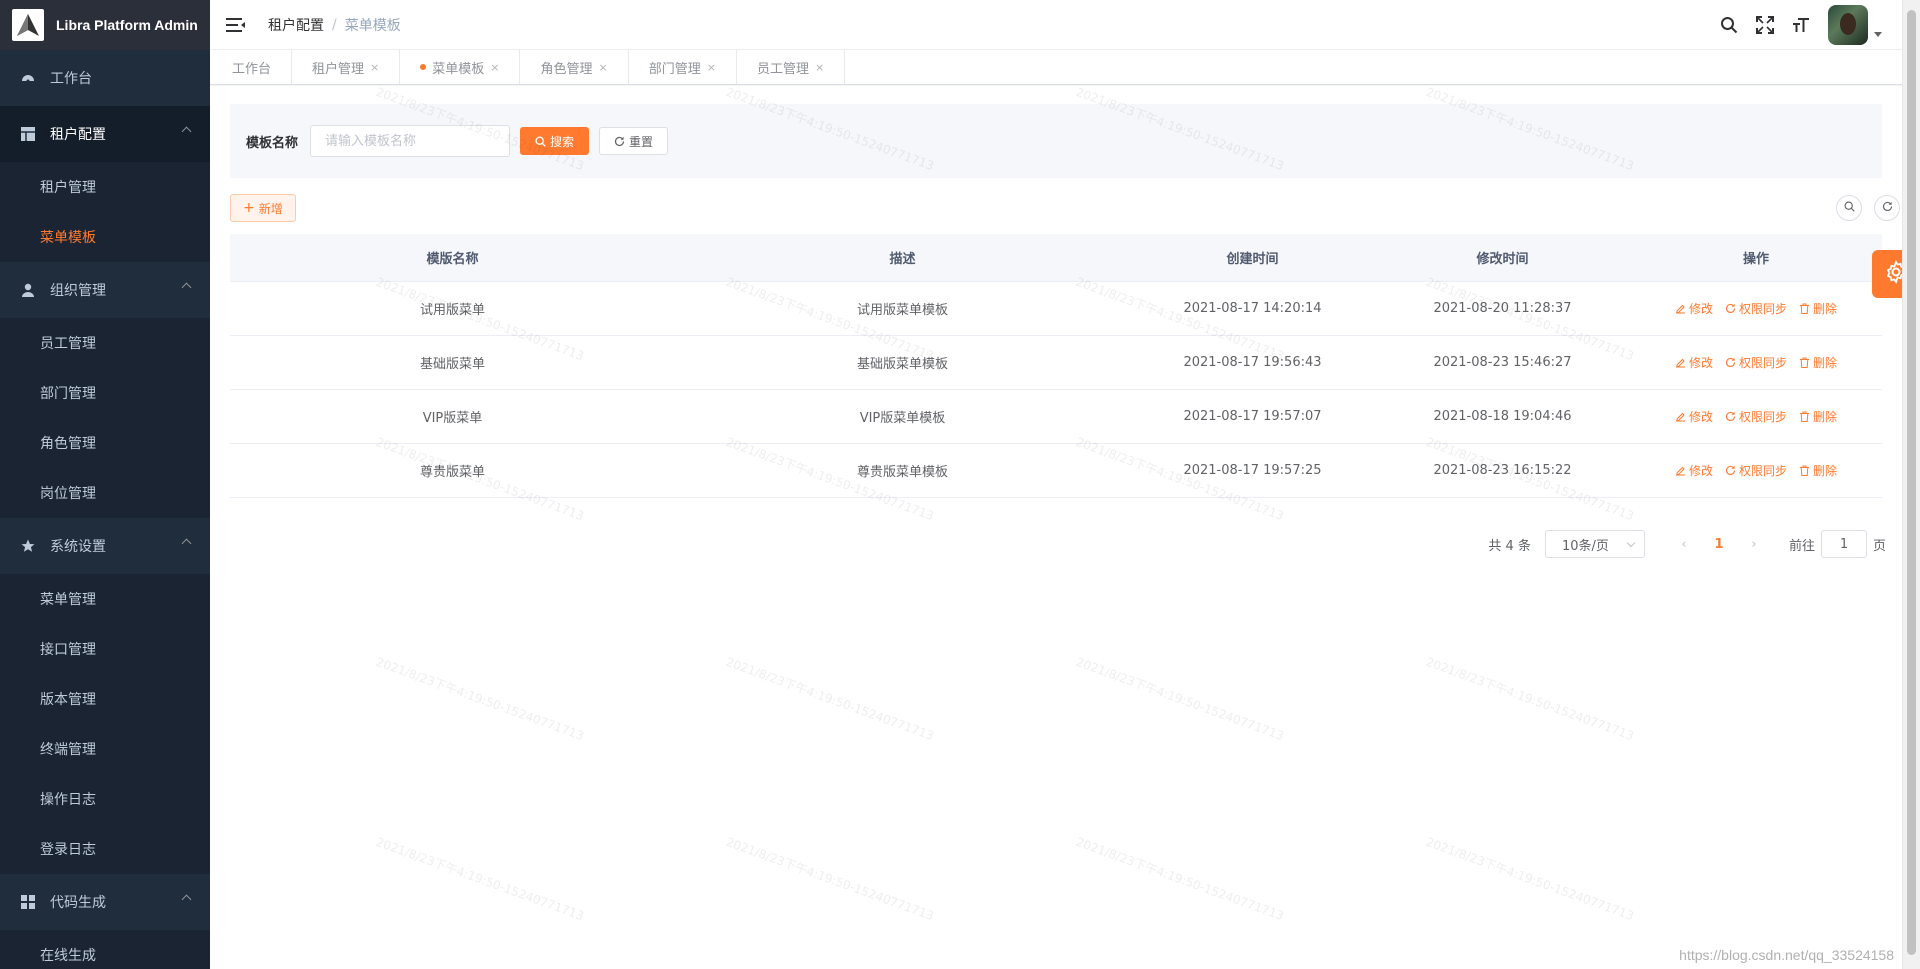 Image resolution: width=1920 pixels, height=969 pixels. Describe the element at coordinates (1754, 544) in the screenshot. I see `next-page-button: ›` at that location.